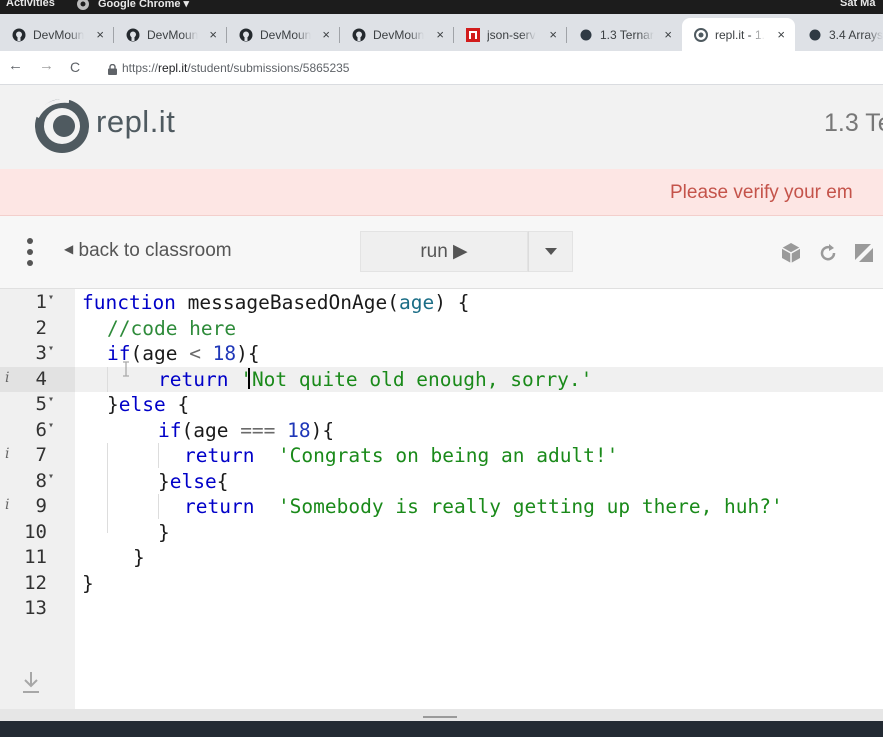 The height and width of the screenshot is (737, 883). I want to click on line-number: 11, so click(35, 557).